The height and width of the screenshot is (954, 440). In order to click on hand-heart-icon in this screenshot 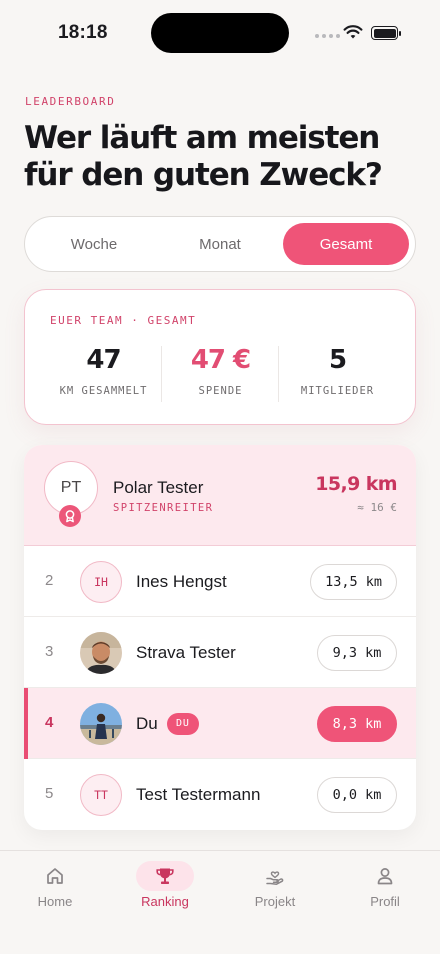, I will do `click(275, 878)`.